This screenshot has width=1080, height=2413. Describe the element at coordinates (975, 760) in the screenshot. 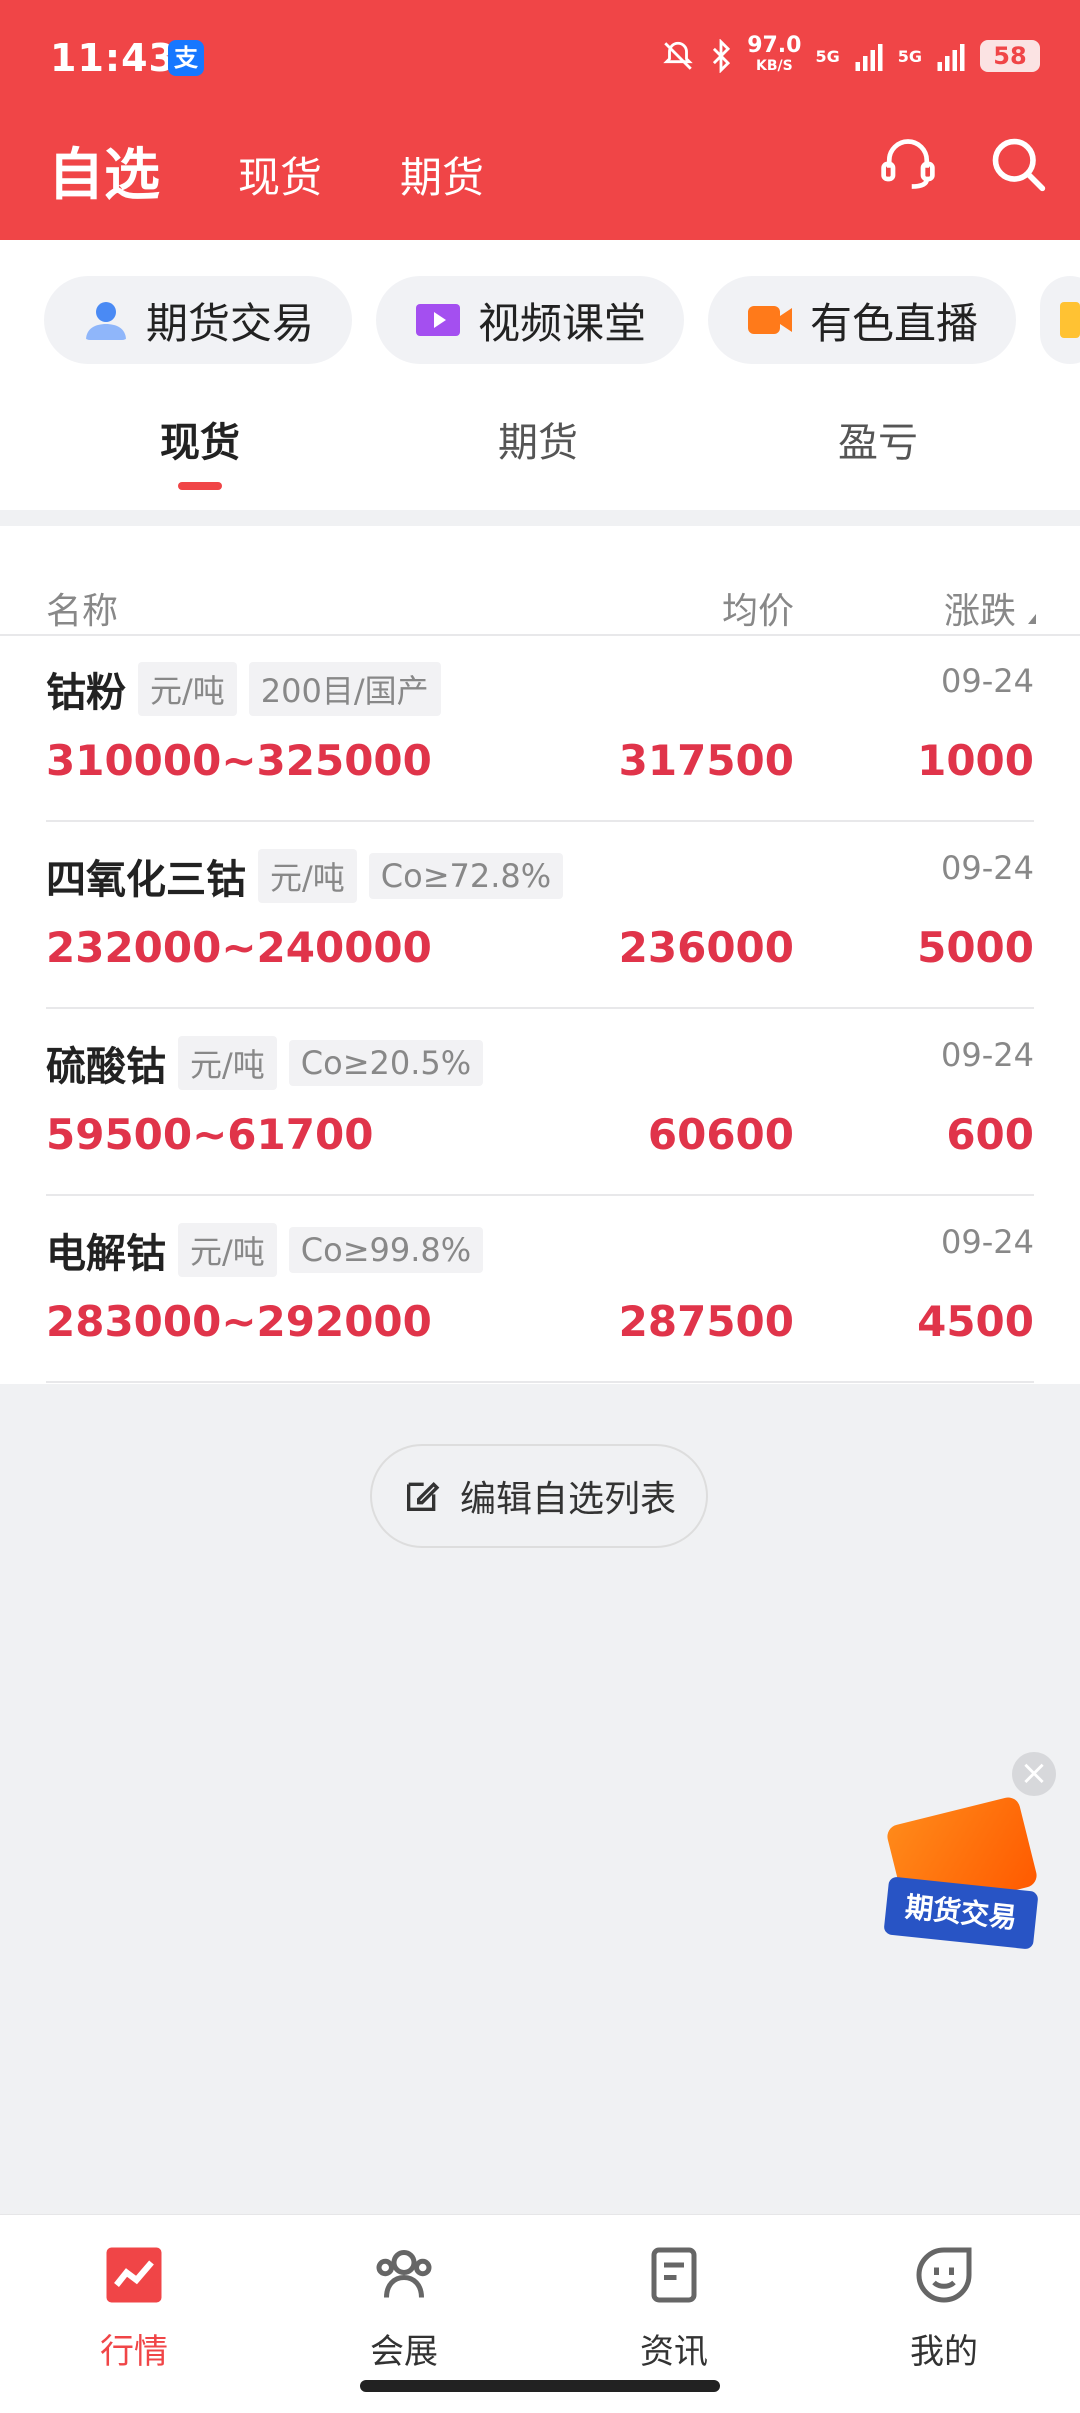

I see `item-change: 1000` at that location.